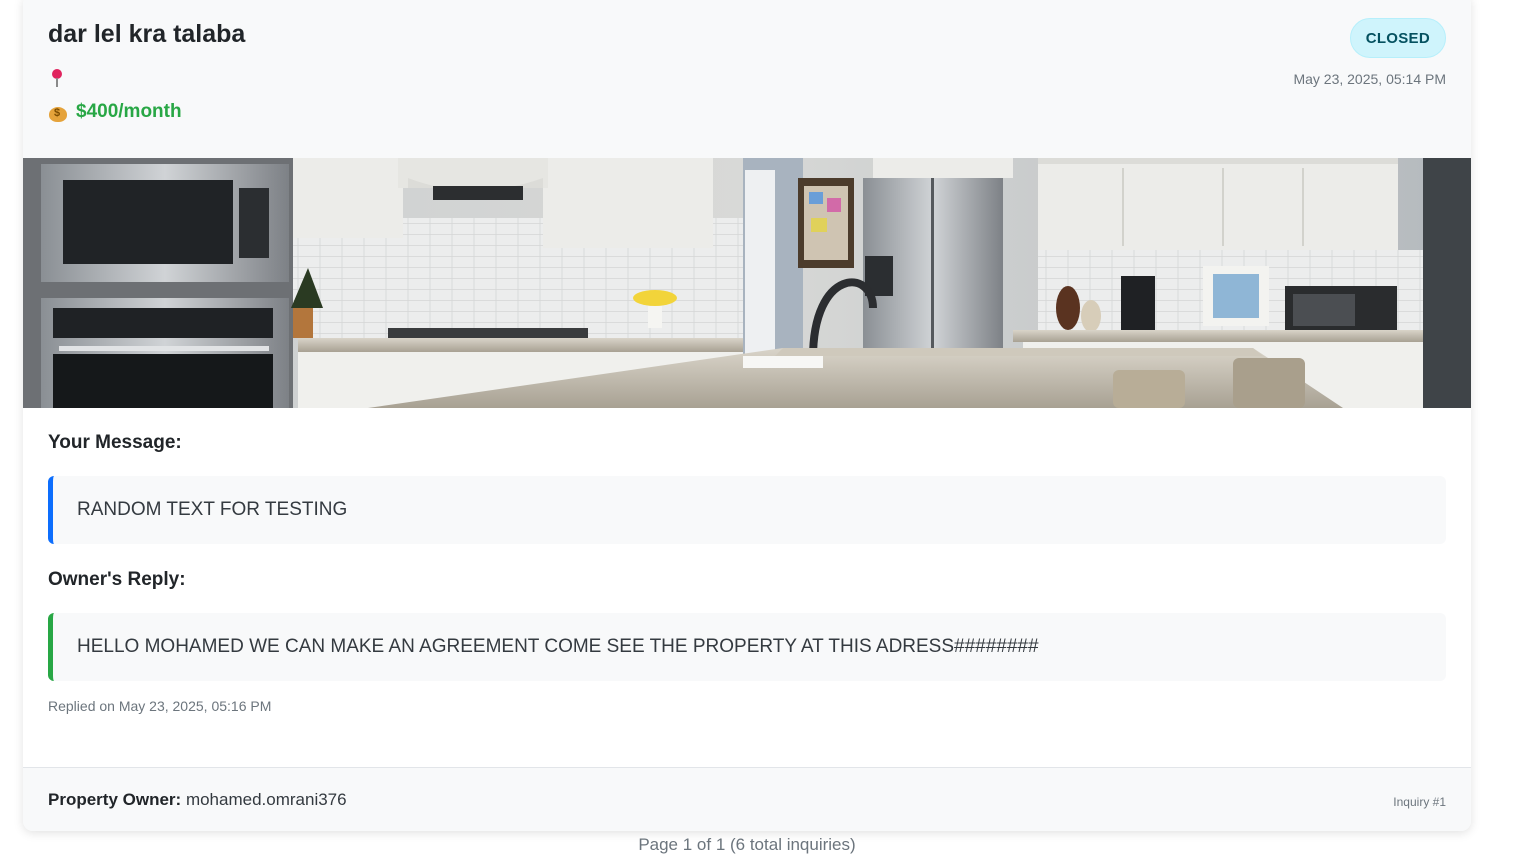  What do you see at coordinates (115, 799) in the screenshot?
I see `property-owner-label: Property Owner:` at bounding box center [115, 799].